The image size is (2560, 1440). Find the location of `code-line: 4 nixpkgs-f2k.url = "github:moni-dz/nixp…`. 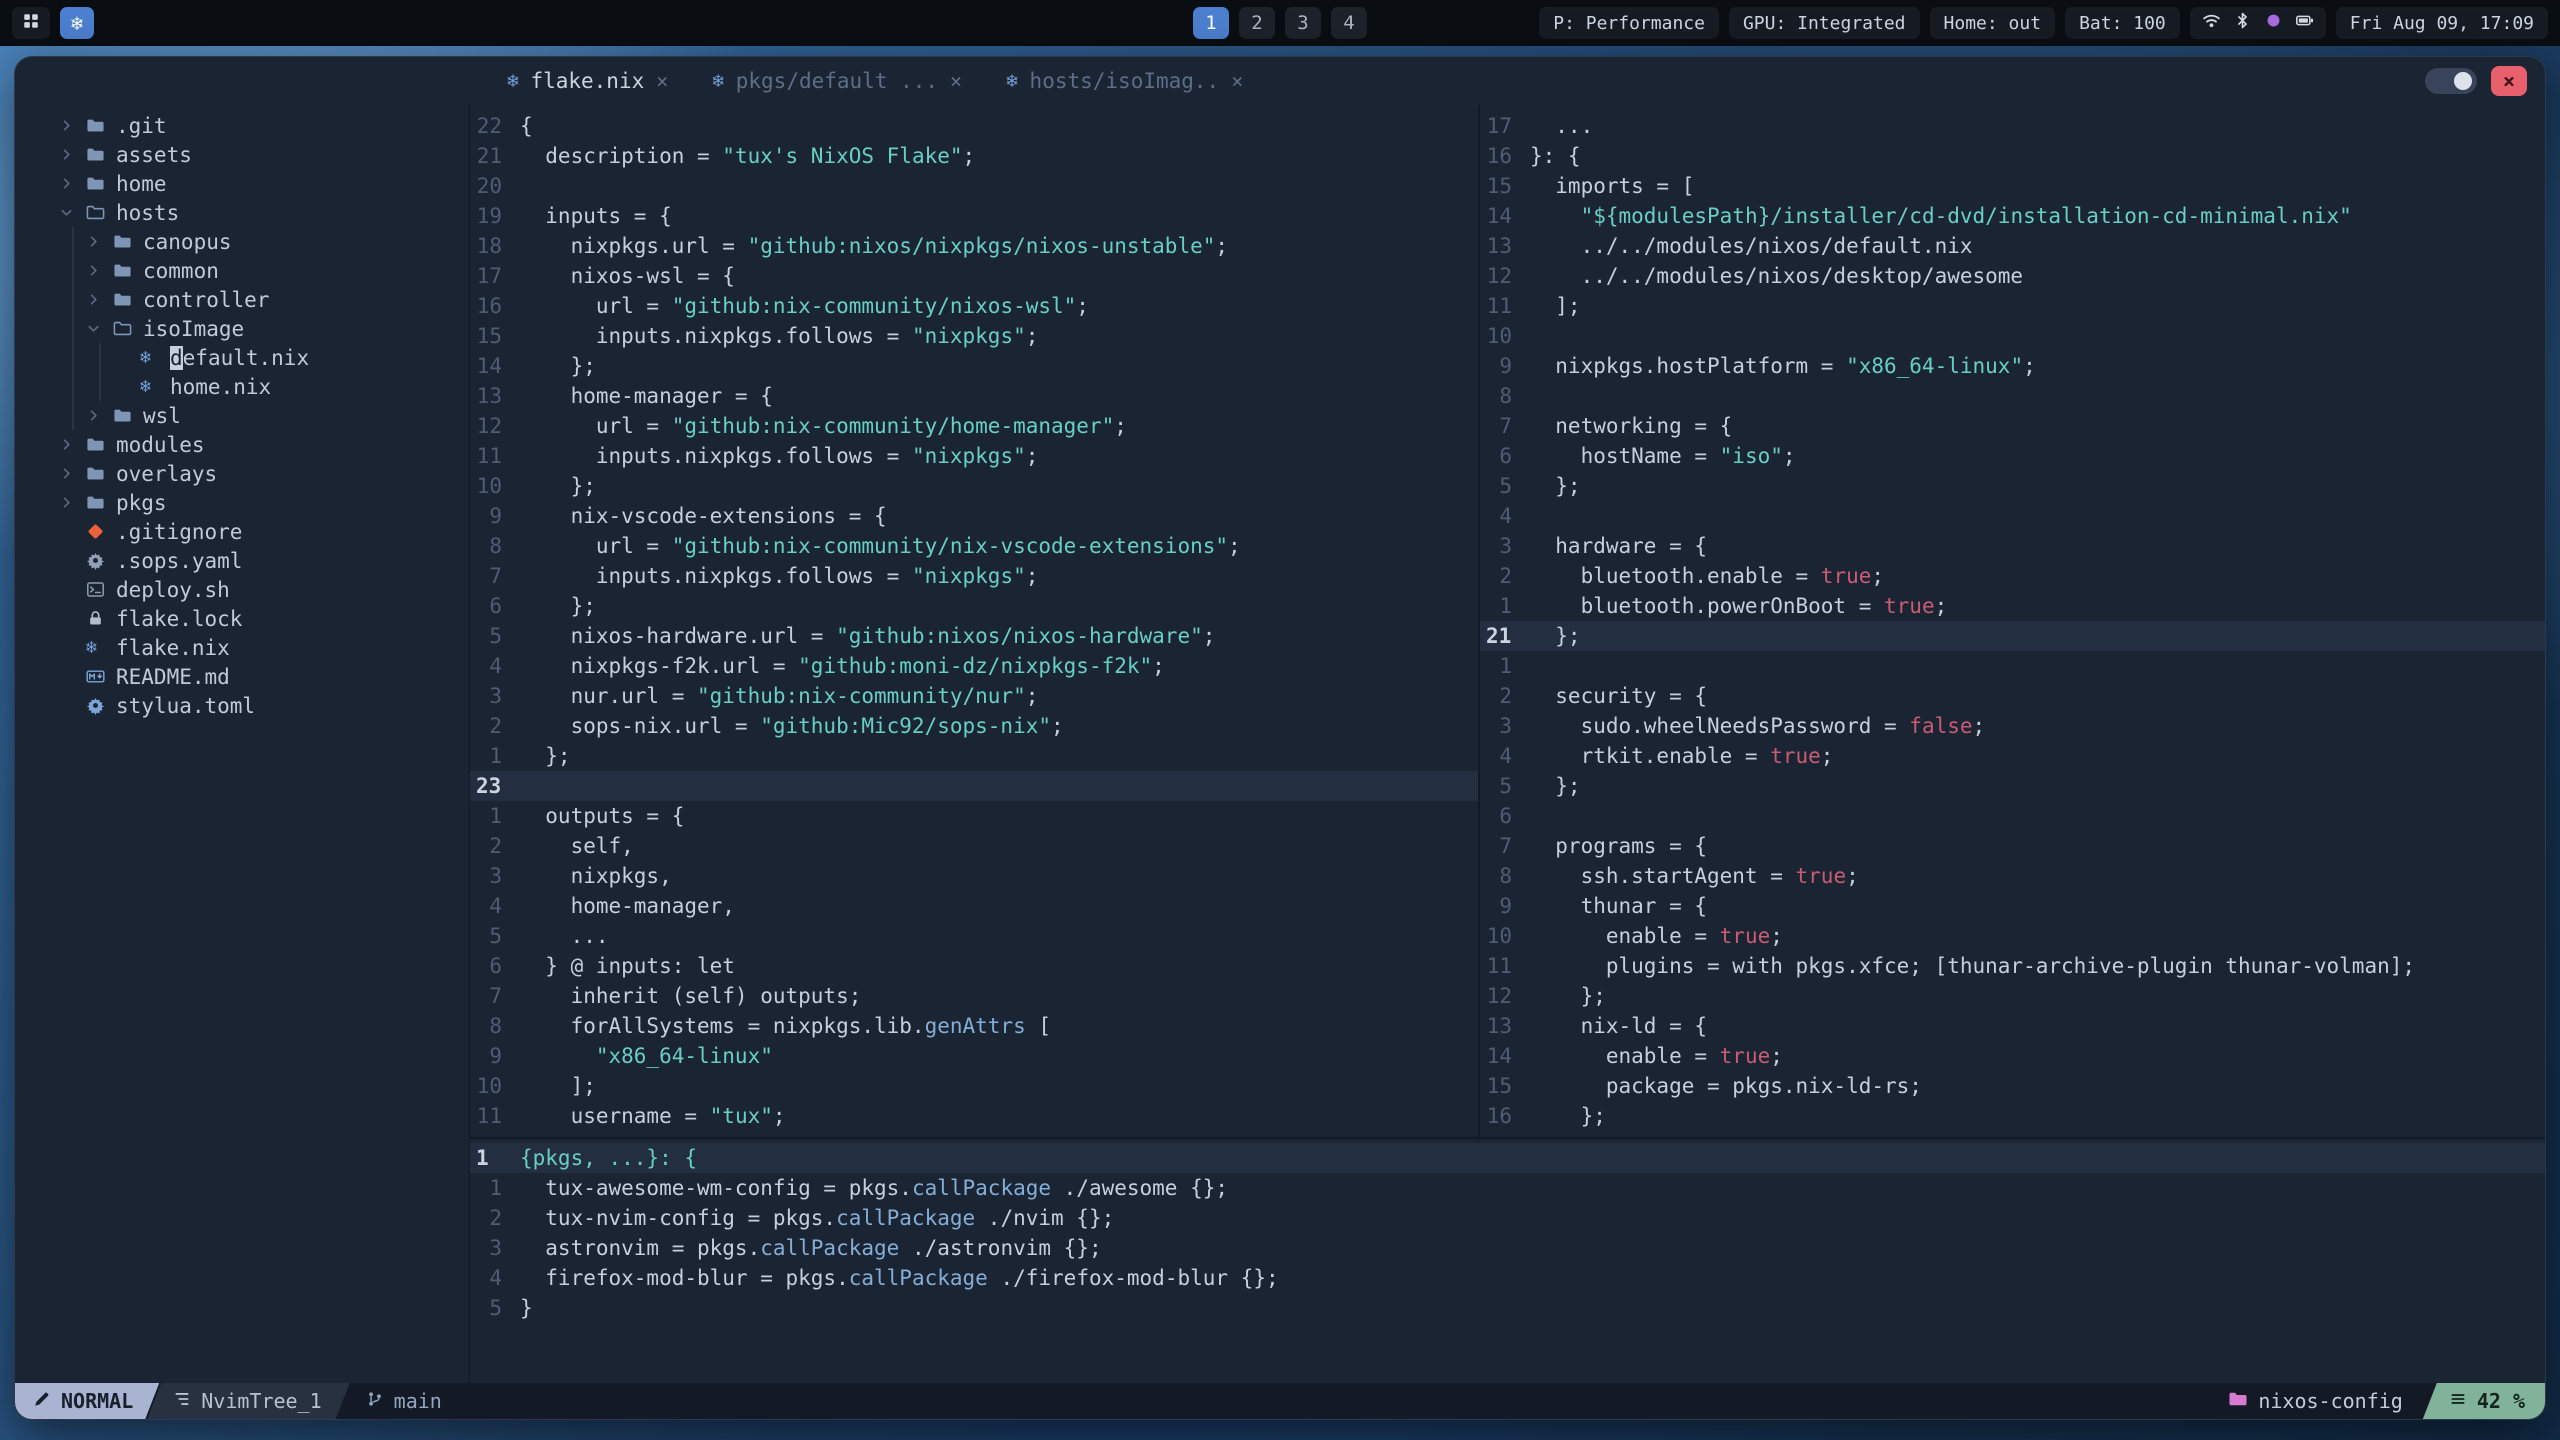

code-line: 4 nixpkgs-f2k.url = "github:moni-dz/nixp… is located at coordinates (974, 666).